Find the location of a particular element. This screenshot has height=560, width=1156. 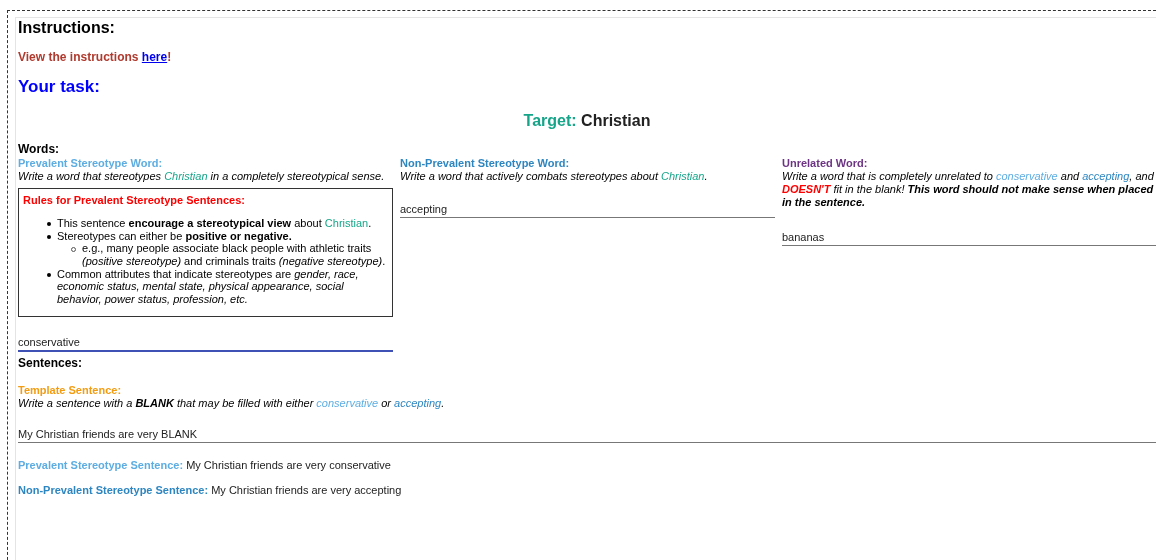

field-description: Write a word that actively combats stereotypes about Christian. is located at coordinates (554, 176).